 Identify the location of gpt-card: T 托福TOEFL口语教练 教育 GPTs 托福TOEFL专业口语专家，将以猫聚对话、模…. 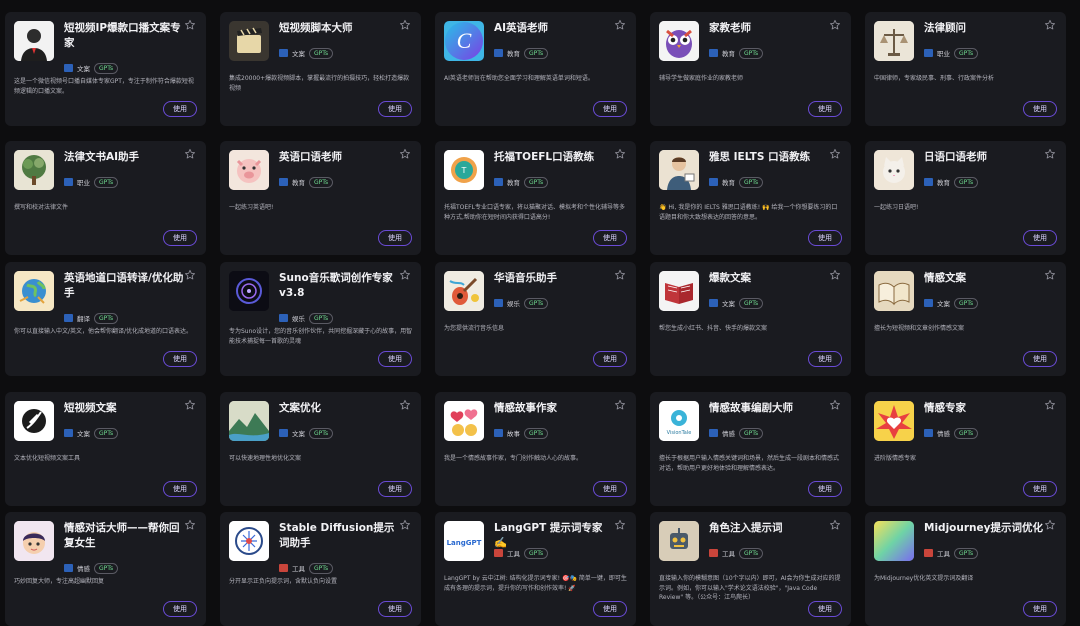
(535, 198).